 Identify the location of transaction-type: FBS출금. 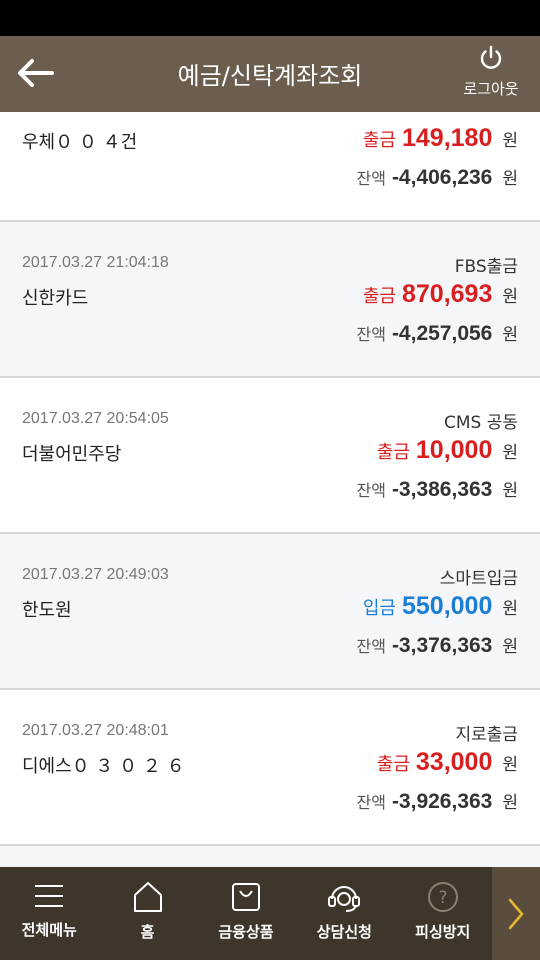
(486, 267).